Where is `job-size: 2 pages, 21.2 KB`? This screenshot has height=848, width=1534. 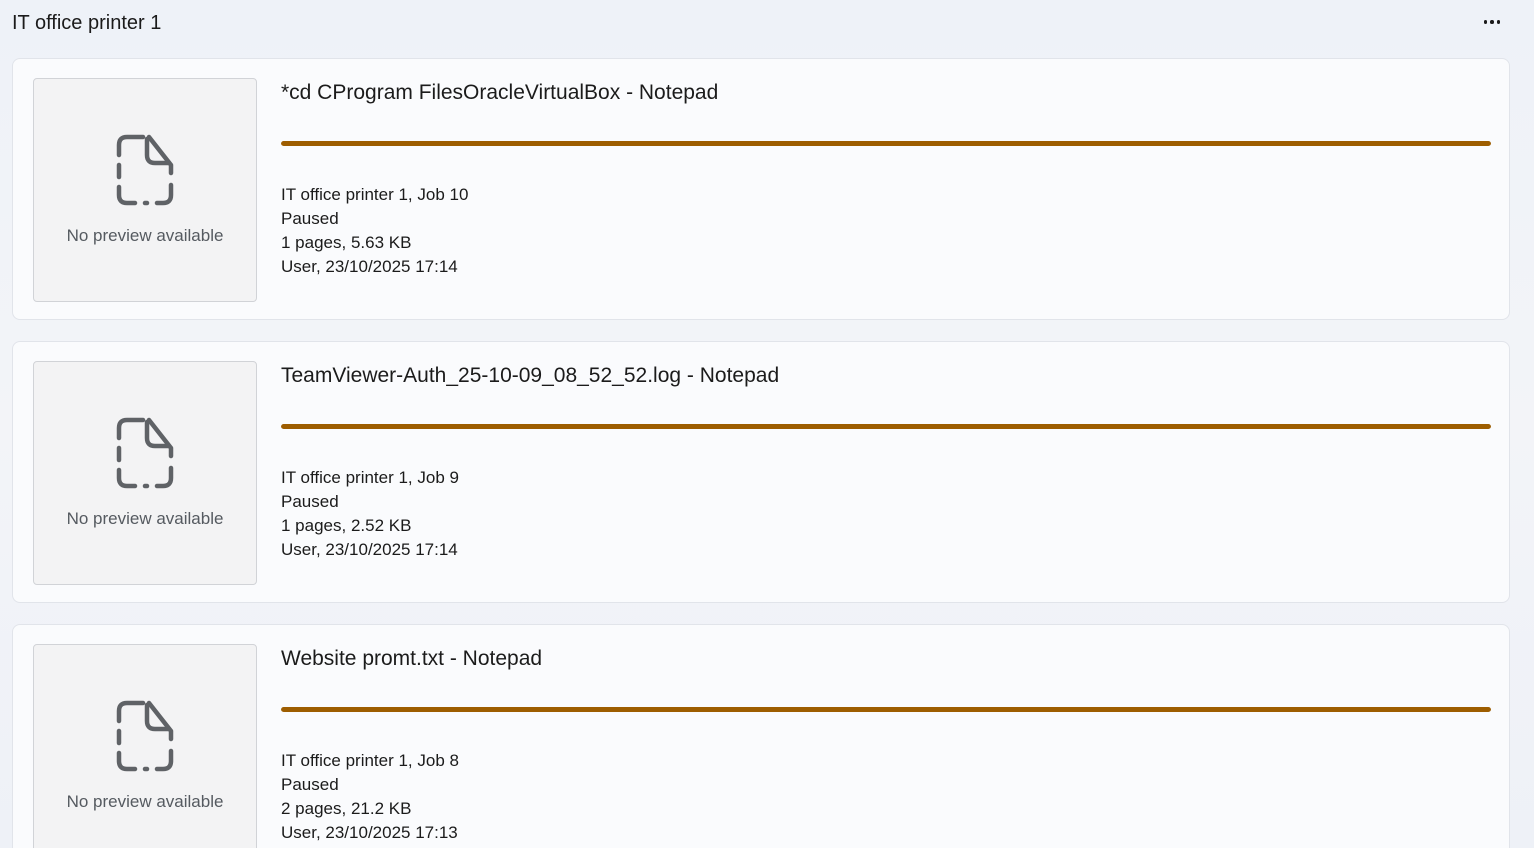
job-size: 2 pages, 21.2 KB is located at coordinates (346, 808).